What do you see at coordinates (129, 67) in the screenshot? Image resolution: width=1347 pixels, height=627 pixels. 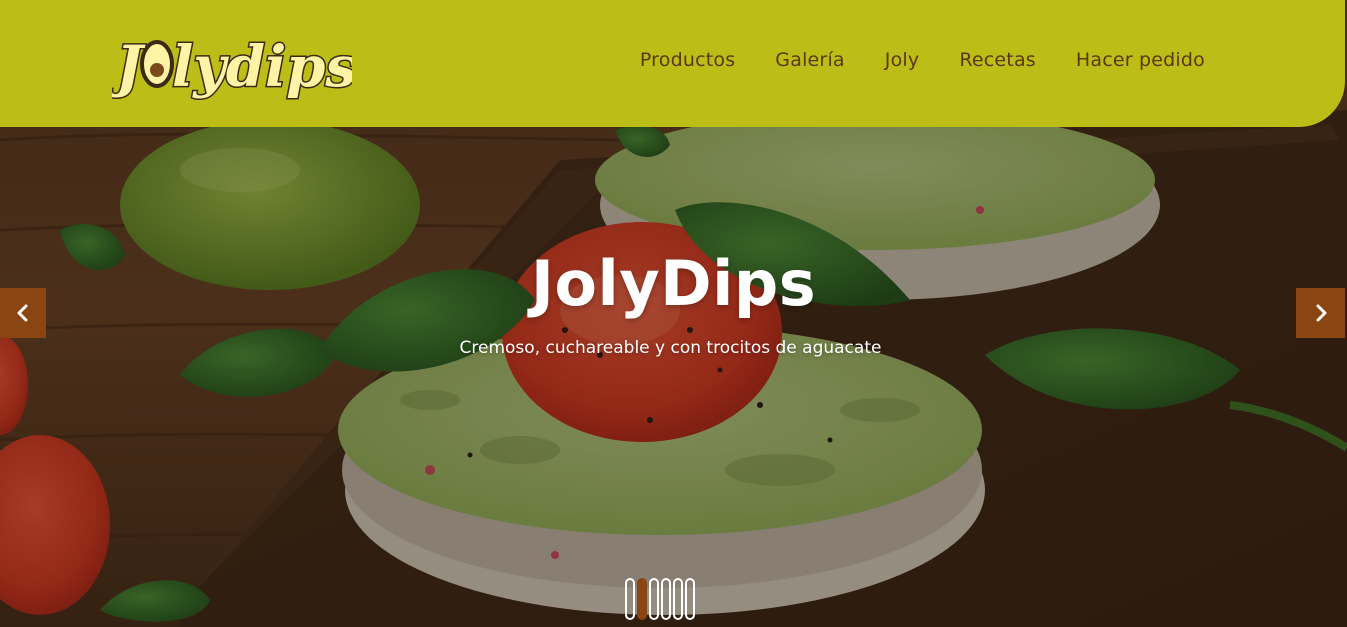 I see `svg-text: J` at bounding box center [129, 67].